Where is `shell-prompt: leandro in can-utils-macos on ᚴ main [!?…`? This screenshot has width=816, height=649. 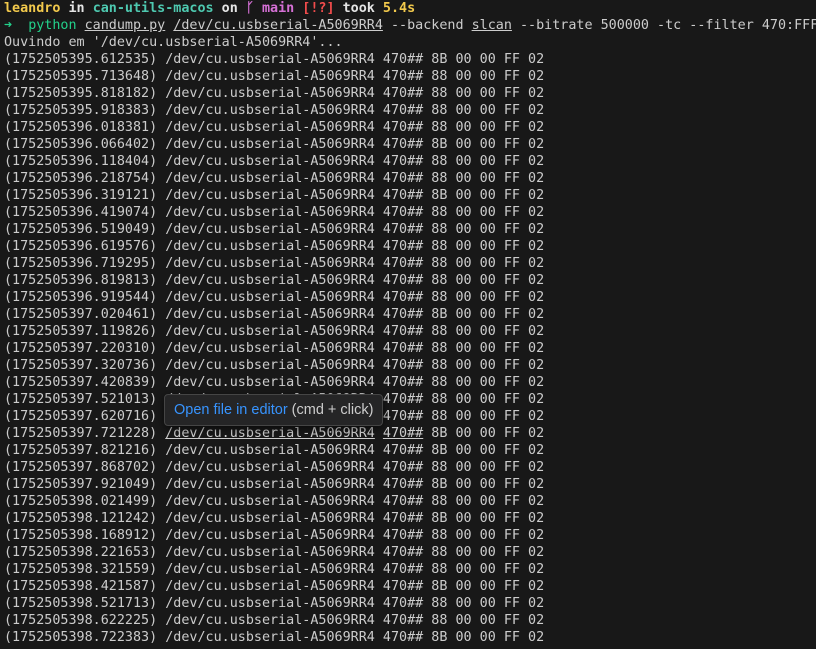 shell-prompt: leandro in can-utils-macos on ᚴ main [!?… is located at coordinates (410, 8).